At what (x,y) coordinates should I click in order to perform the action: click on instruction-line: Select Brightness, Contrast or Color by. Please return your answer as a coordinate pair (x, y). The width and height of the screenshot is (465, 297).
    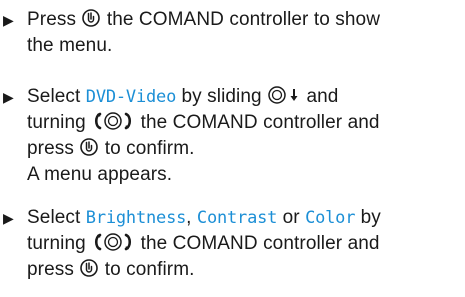
    Looking at the image, I should click on (204, 218).